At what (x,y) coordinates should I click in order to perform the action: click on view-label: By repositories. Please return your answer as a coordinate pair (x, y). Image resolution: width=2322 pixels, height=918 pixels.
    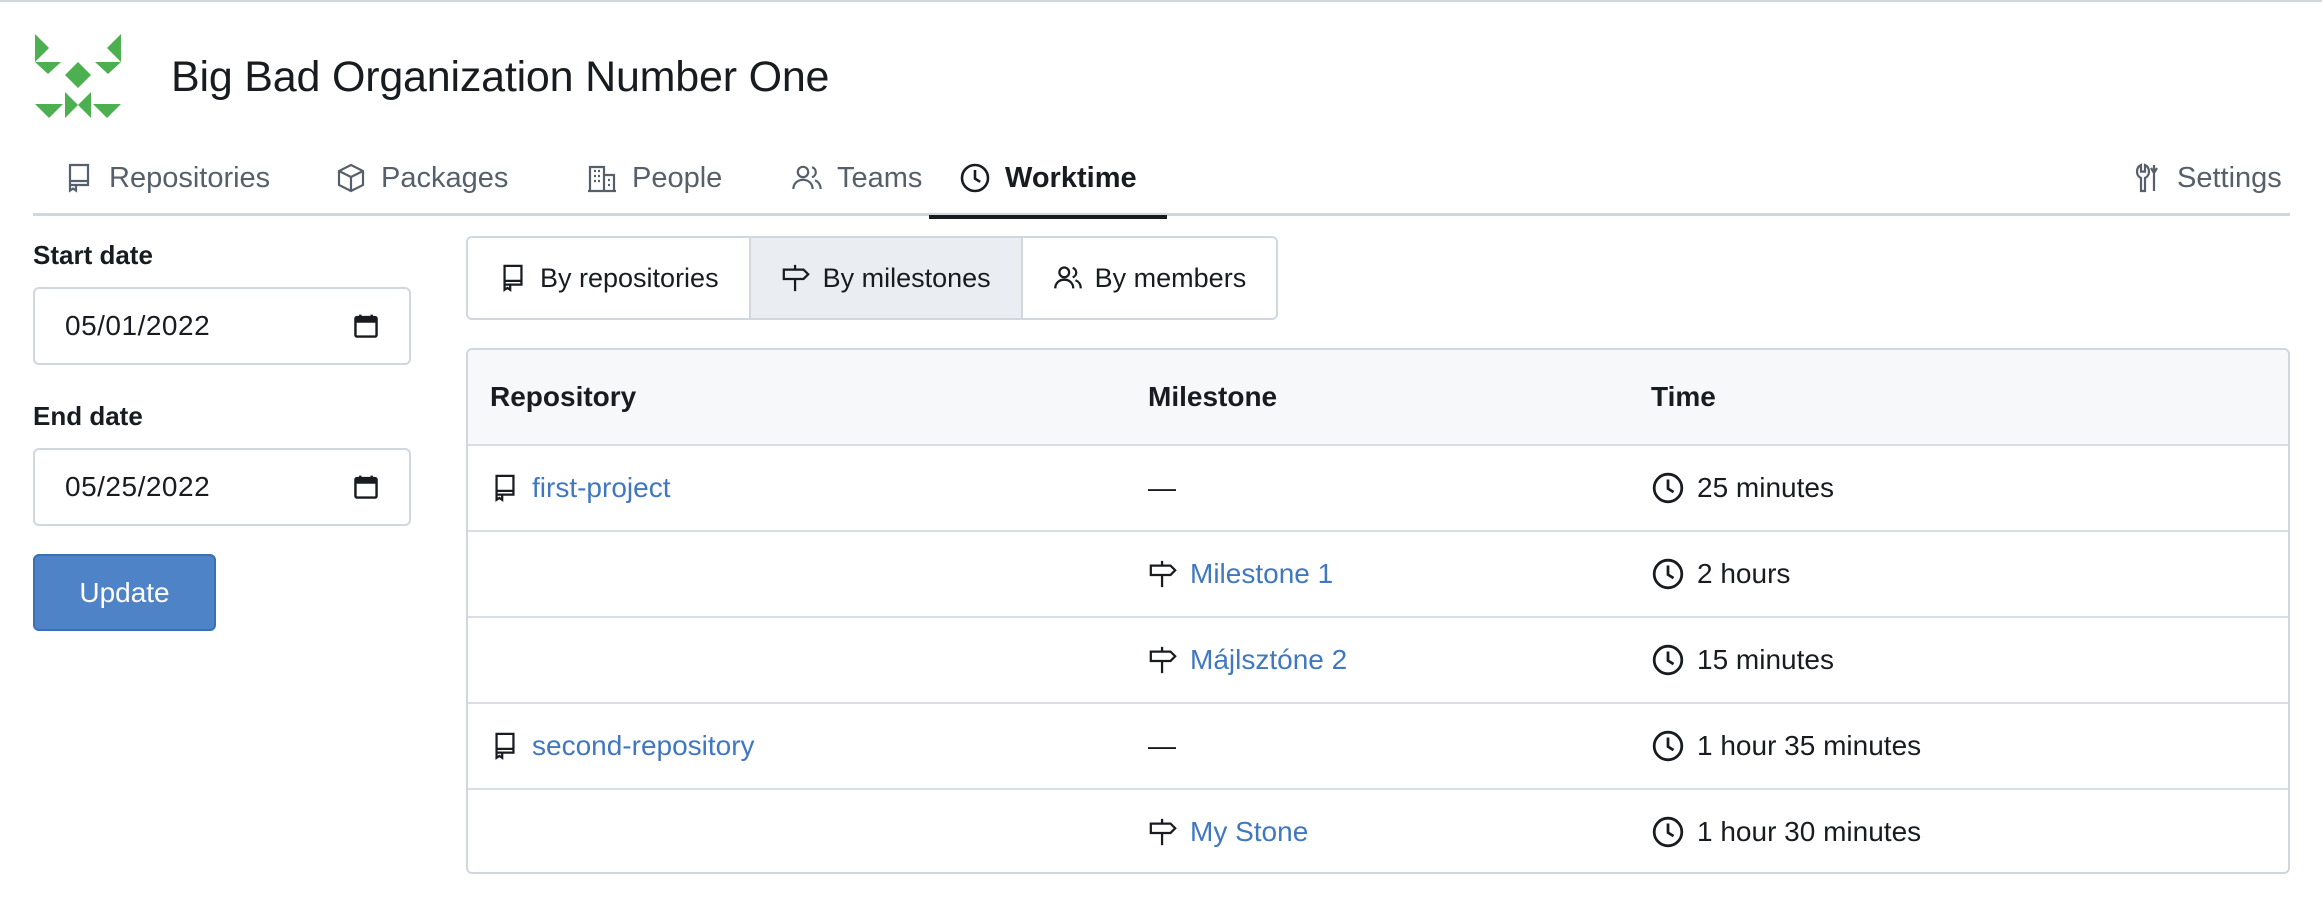
    Looking at the image, I should click on (629, 277).